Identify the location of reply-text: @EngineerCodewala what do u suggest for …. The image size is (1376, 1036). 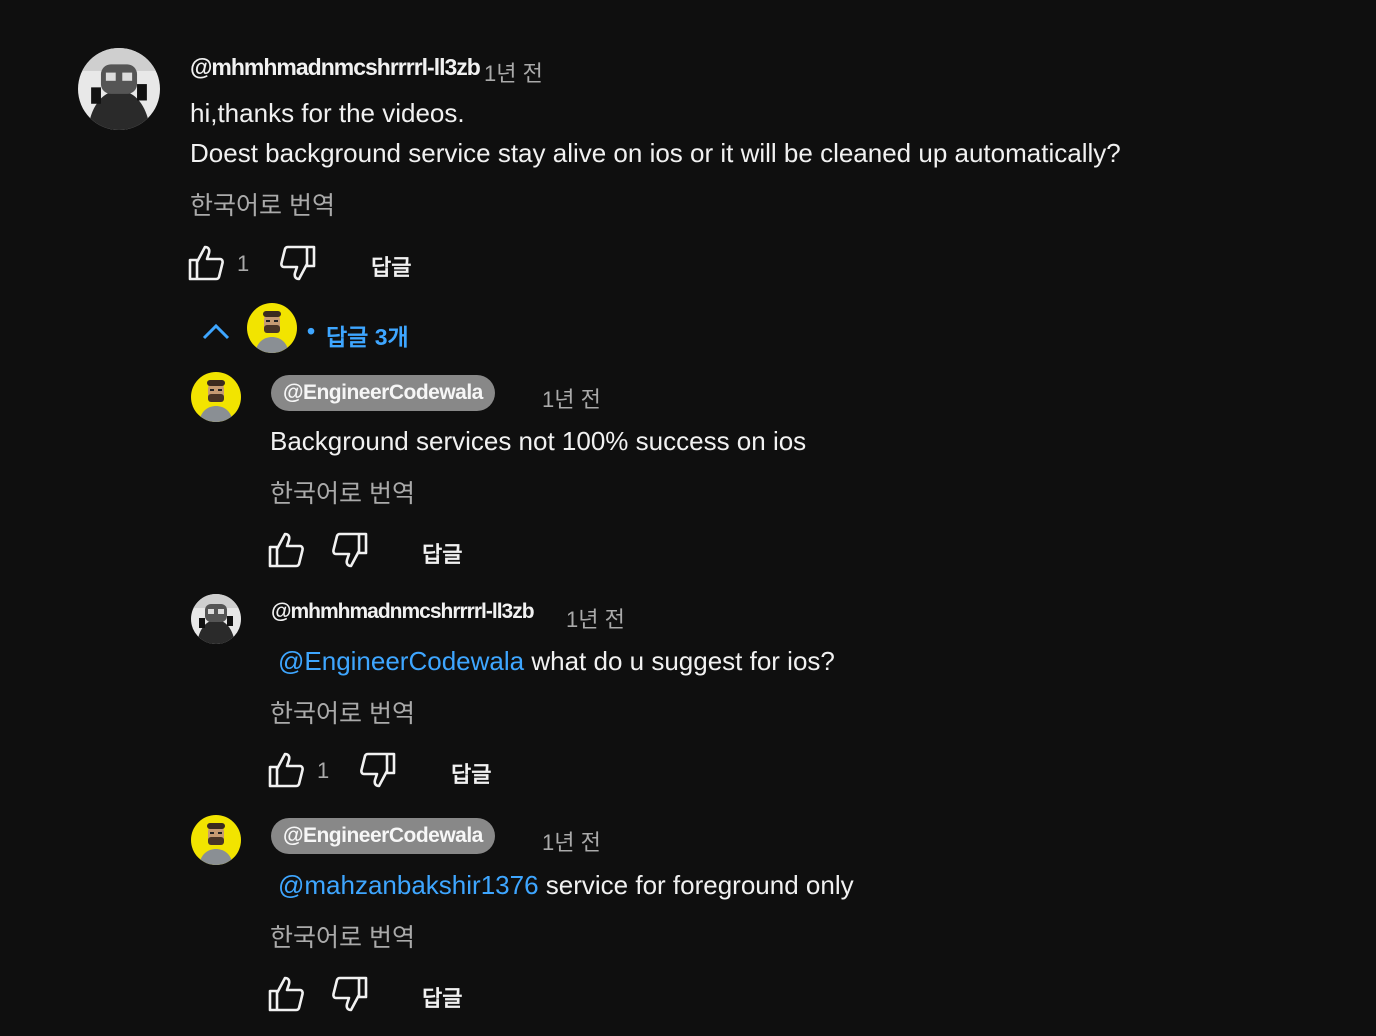
(556, 661).